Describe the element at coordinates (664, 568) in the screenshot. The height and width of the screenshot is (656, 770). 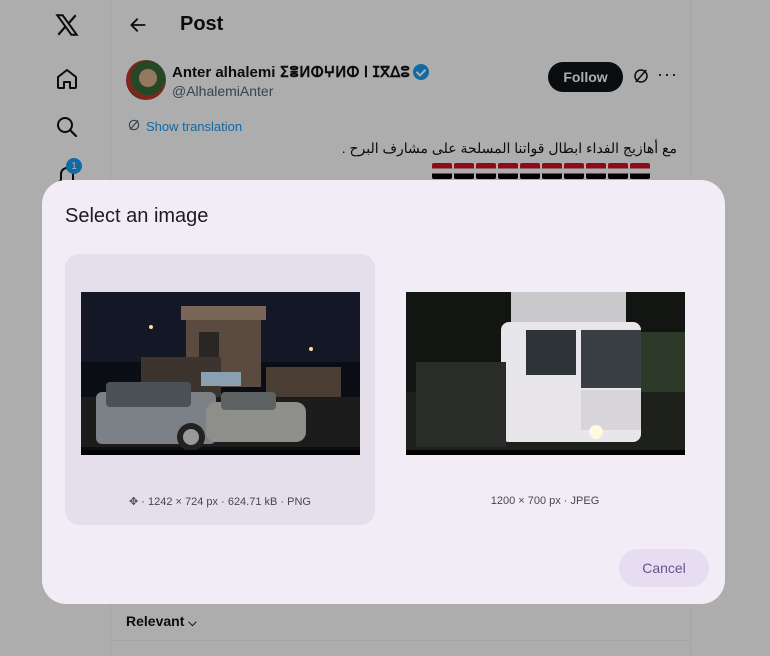
I see `cancel-button: Cancel` at that location.